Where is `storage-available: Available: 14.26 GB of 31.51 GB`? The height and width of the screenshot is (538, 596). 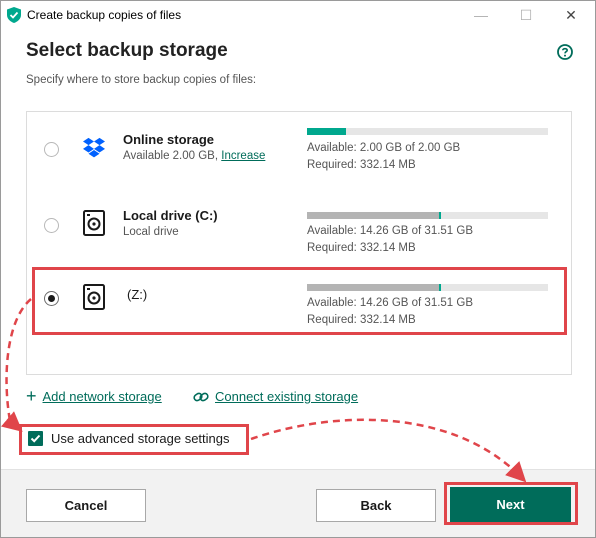
storage-available: Available: 14.26 GB of 31.51 GB is located at coordinates (390, 231).